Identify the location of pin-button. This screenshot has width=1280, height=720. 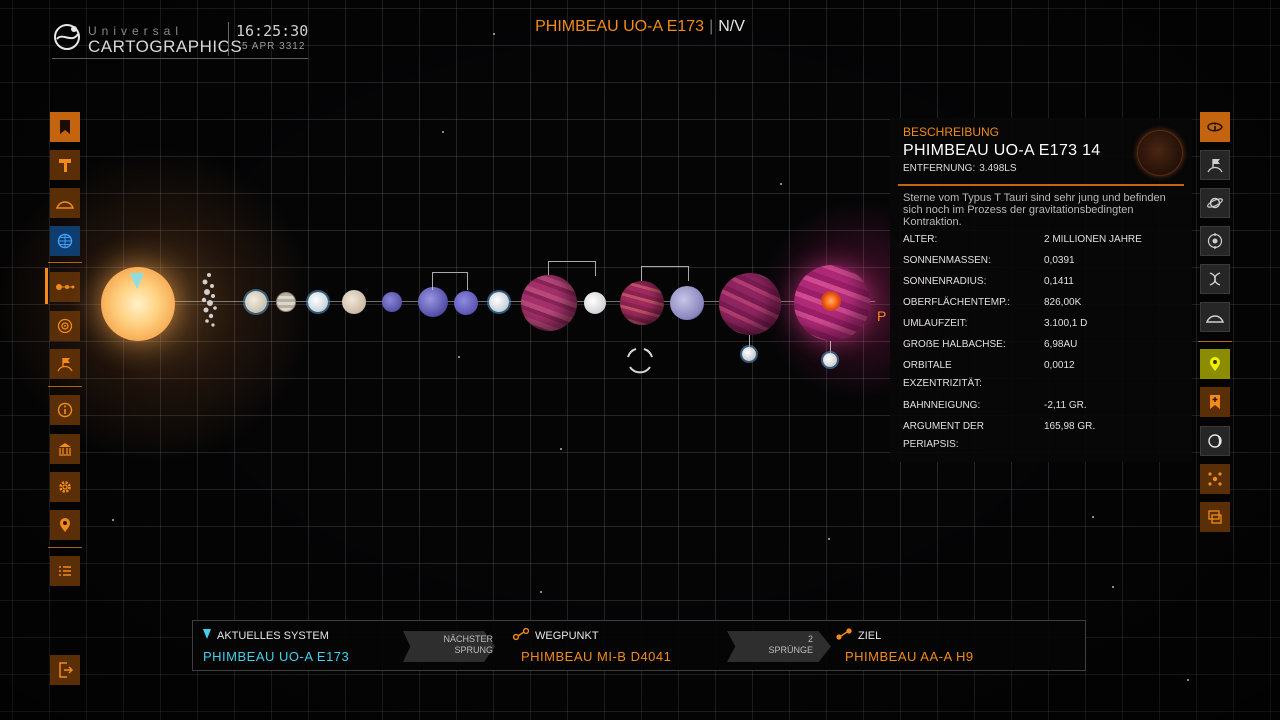
(1215, 364).